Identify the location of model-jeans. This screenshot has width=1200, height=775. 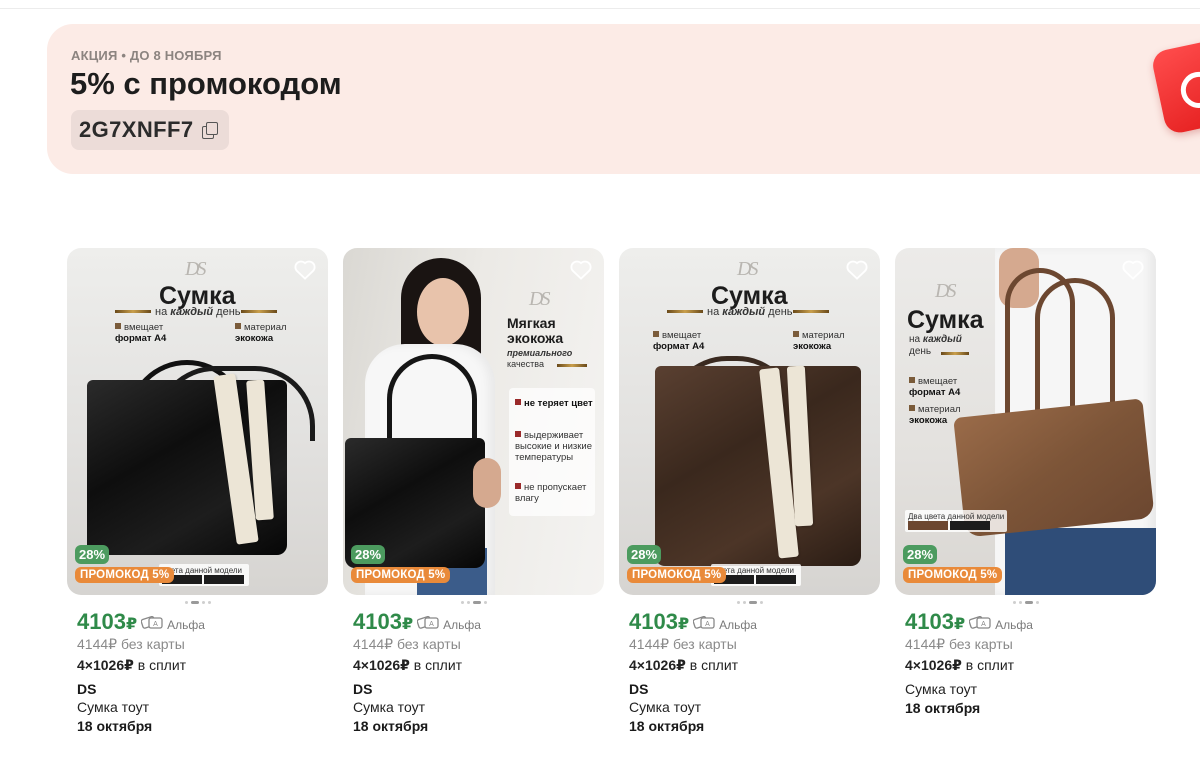
(1080, 561).